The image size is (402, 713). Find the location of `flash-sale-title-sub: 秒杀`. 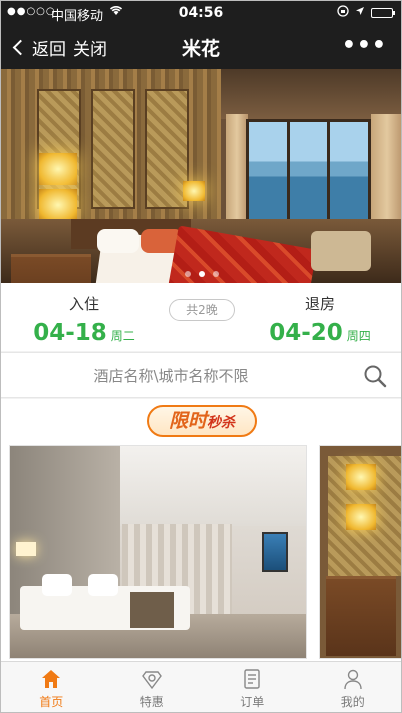

flash-sale-title-sub: 秒杀 is located at coordinates (221, 423).